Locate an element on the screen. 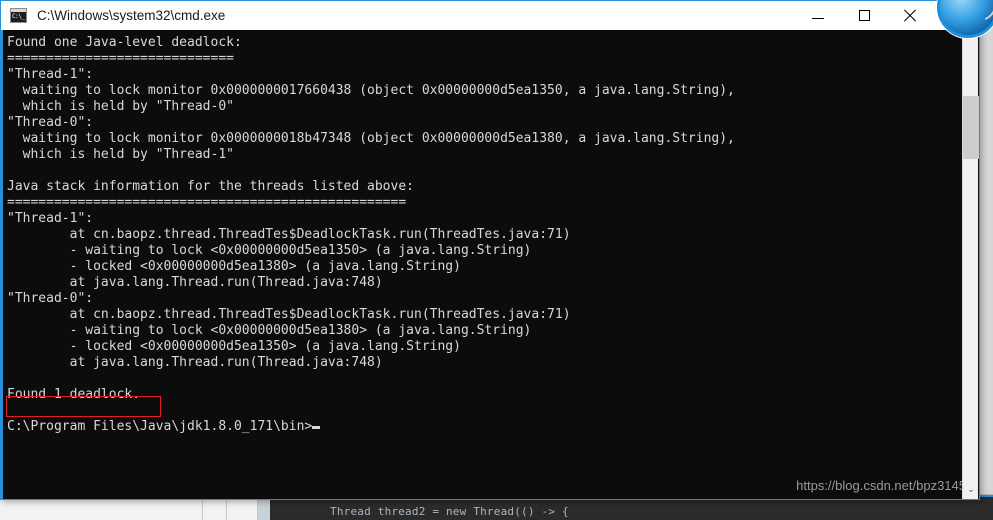 The height and width of the screenshot is (520, 993). cmd-app-icon is located at coordinates (18, 15).